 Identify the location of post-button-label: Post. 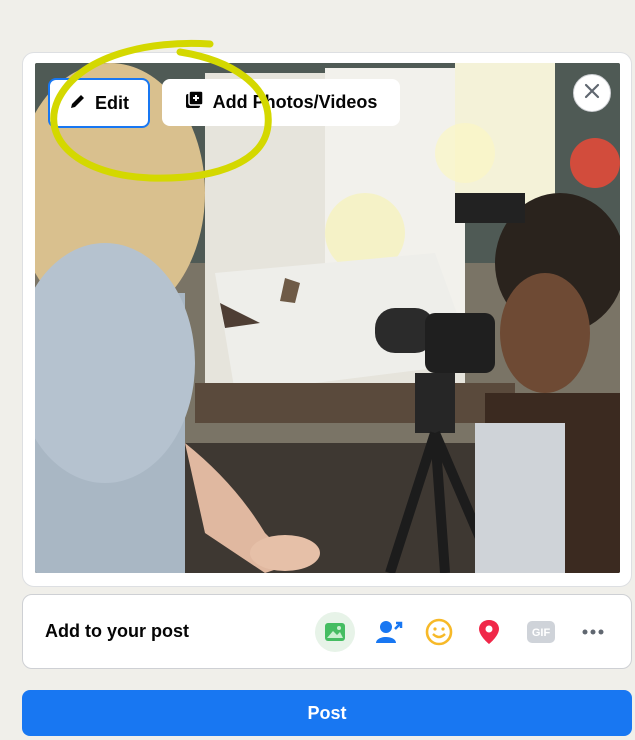
(327, 712).